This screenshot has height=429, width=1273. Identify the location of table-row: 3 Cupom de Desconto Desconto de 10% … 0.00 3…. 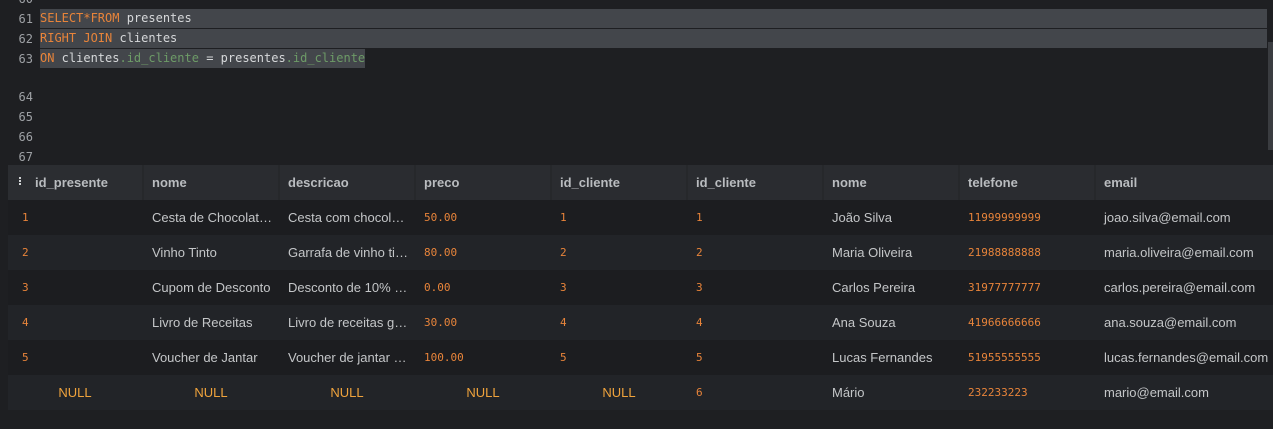
(640, 287).